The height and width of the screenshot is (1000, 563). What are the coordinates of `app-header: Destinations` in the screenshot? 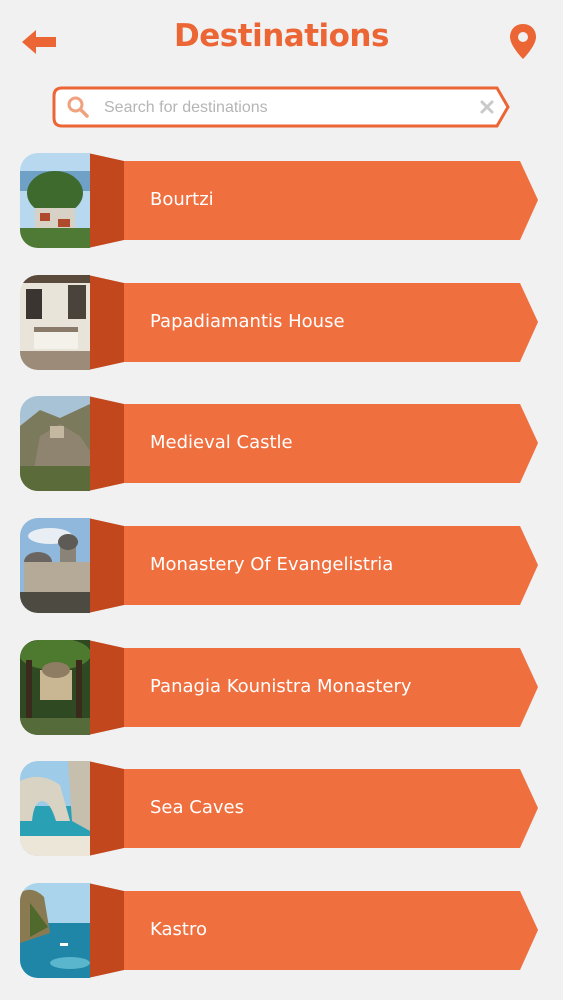 It's located at (281, 42).